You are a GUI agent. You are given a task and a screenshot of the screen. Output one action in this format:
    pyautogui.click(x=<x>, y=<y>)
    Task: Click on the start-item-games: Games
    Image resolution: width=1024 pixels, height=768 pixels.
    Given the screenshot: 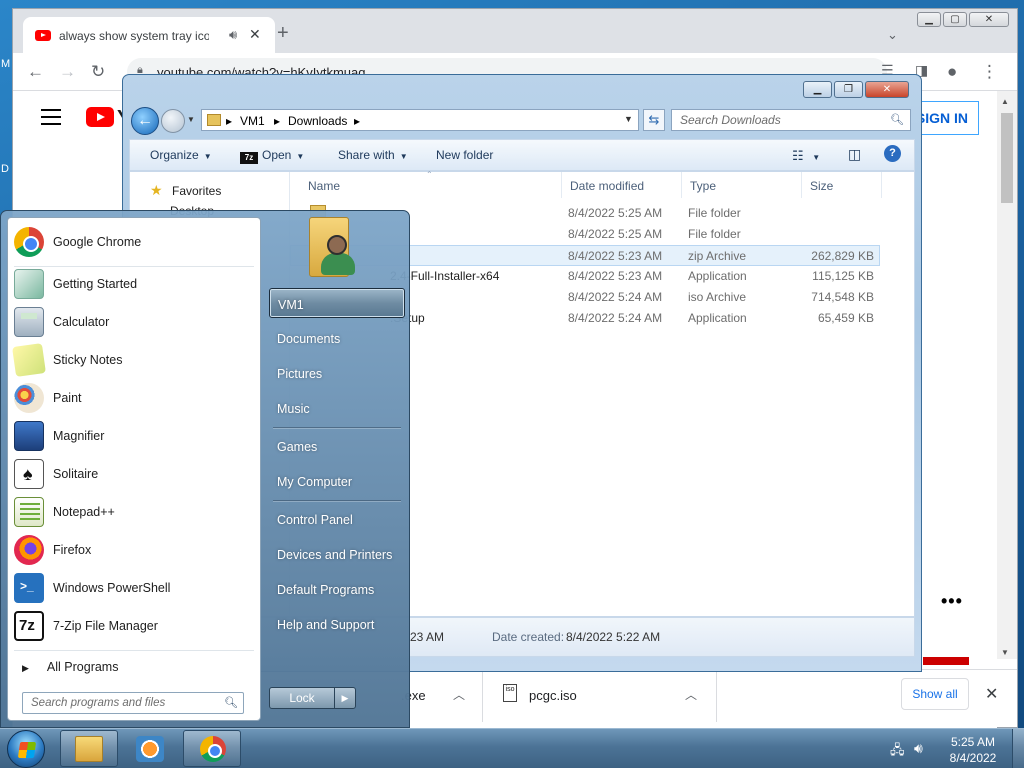 What is the action you would take?
    pyautogui.click(x=337, y=446)
    